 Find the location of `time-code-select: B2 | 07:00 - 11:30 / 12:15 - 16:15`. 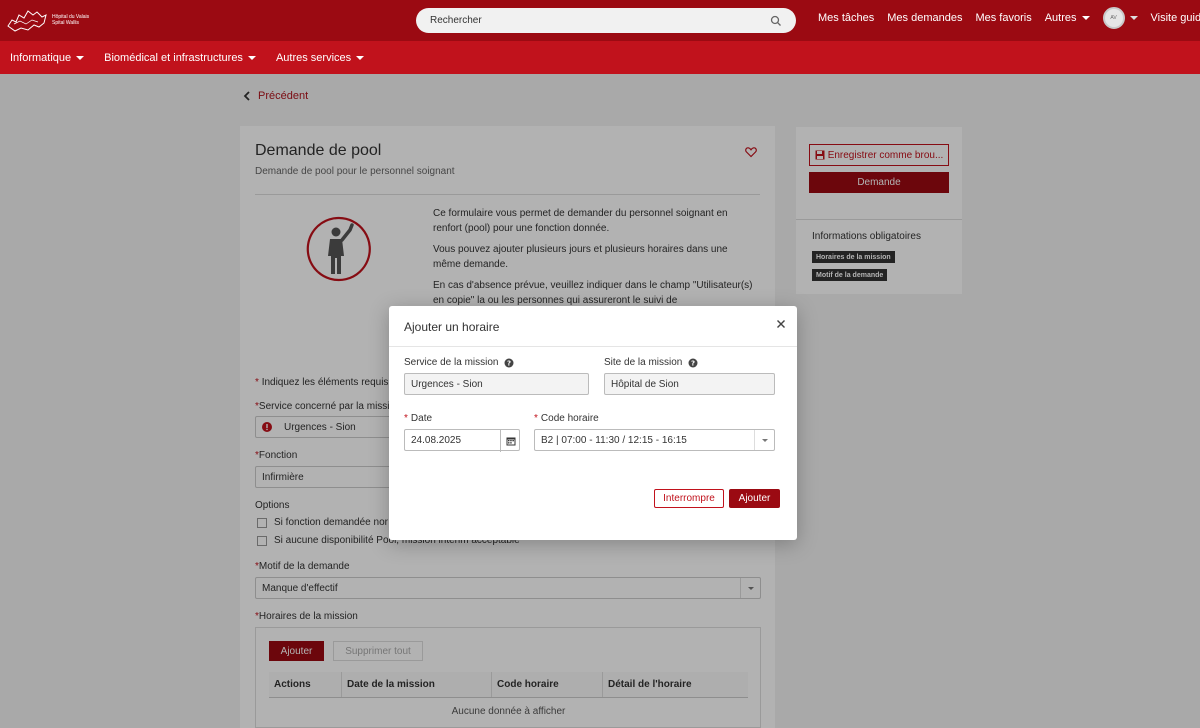

time-code-select: B2 | 07:00 - 11:30 / 12:15 - 16:15 is located at coordinates (654, 440).